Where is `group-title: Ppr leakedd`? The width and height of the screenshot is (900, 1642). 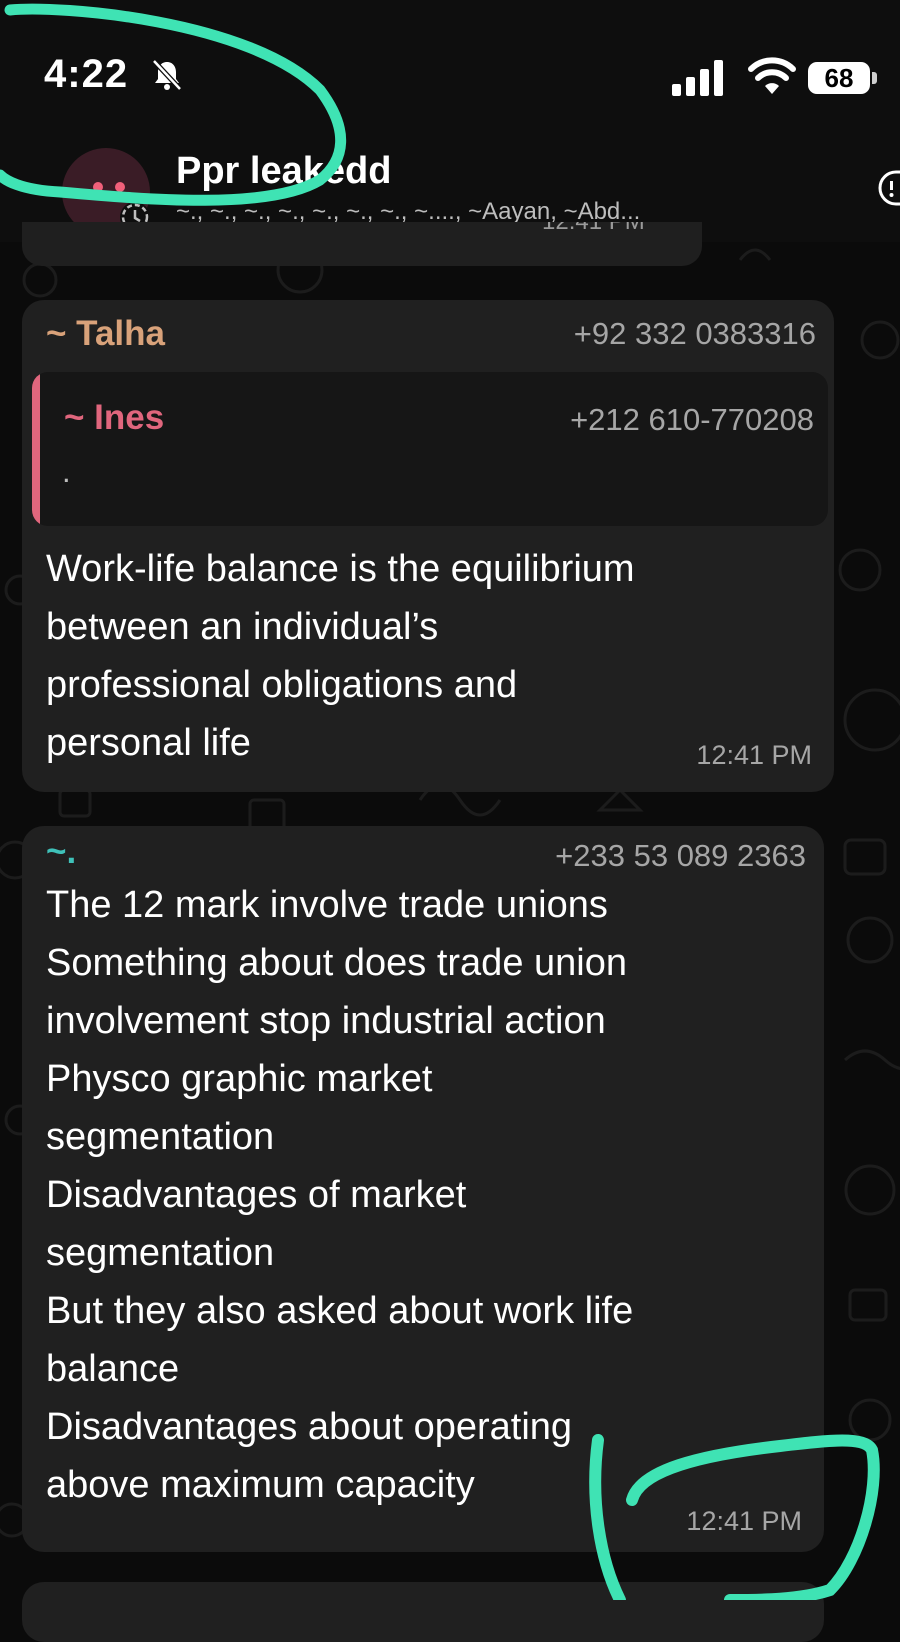
group-title: Ppr leakedd is located at coordinates (283, 171).